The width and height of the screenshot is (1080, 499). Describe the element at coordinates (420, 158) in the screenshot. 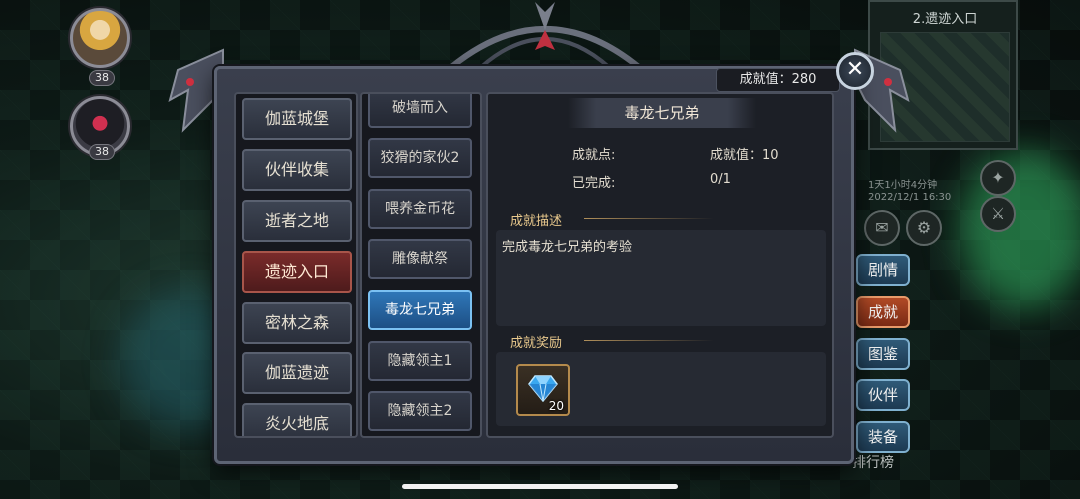

I see `achievement-item: 狡猾的家伙2` at that location.